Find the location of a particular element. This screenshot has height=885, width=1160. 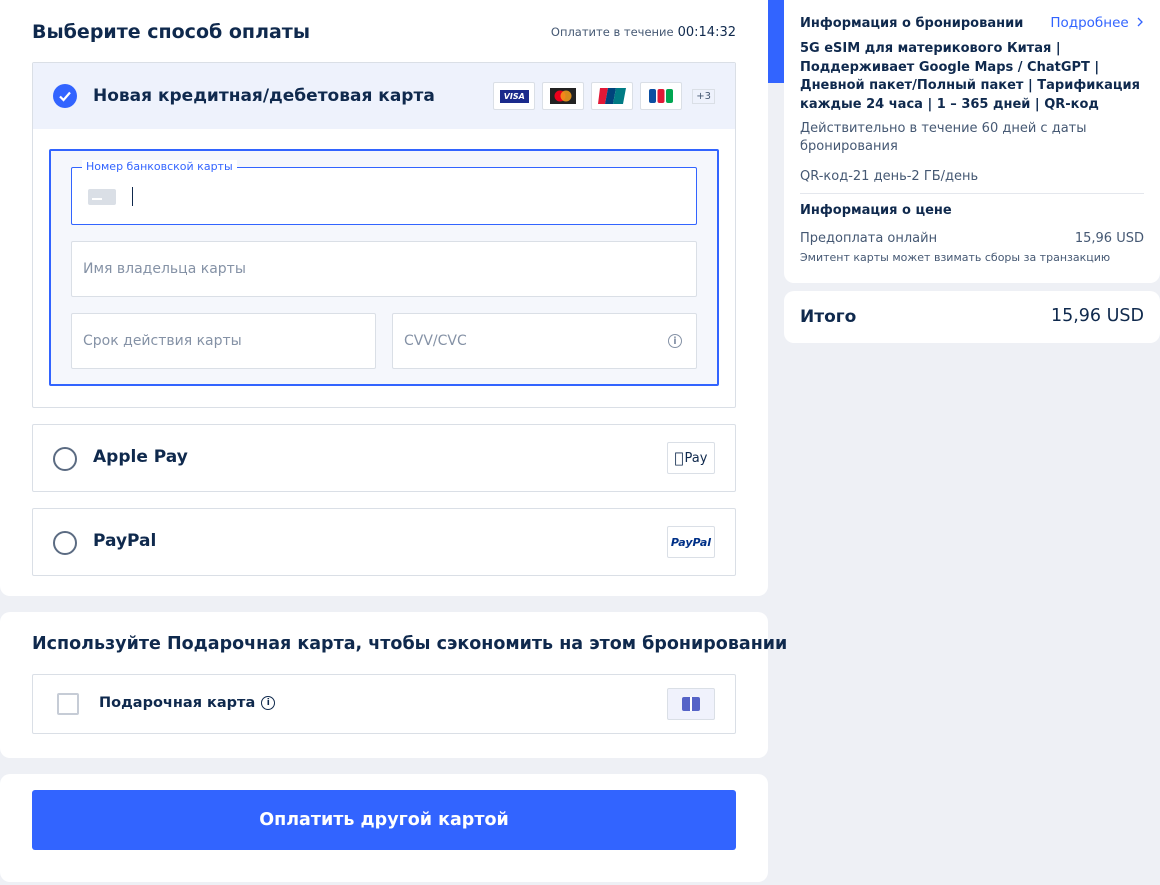

card-holder-input: Имя владельца карты is located at coordinates (384, 269).